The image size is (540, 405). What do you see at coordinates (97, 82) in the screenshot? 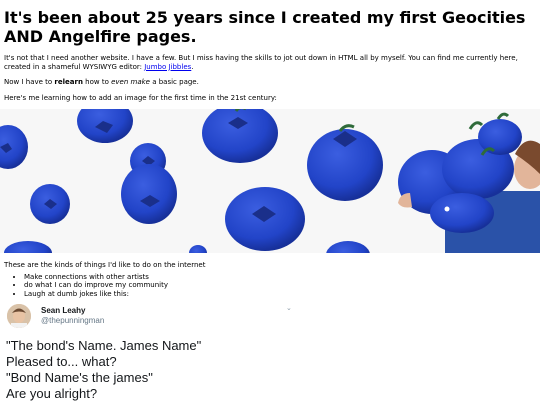
I see `relearn-middle: how to` at bounding box center [97, 82].